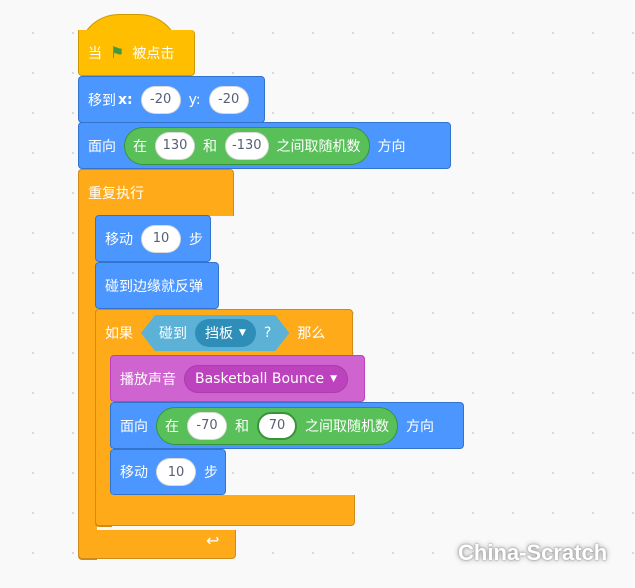 This screenshot has height=588, width=635. What do you see at coordinates (154, 286) in the screenshot?
I see `bounce-label: 碰到边缘就反弹` at bounding box center [154, 286].